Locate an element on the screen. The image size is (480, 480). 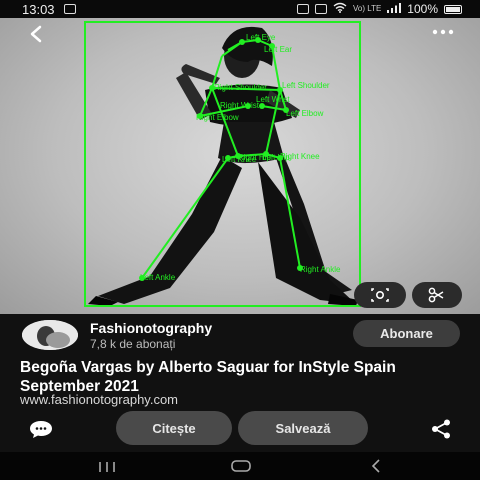
share-icon is located at coordinates (441, 429).